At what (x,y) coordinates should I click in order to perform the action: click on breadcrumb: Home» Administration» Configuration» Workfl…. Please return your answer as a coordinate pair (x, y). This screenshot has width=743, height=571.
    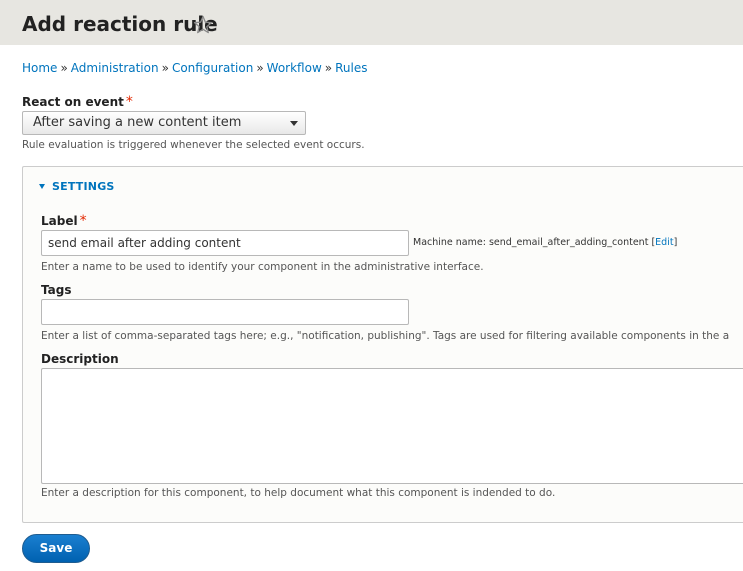
    Looking at the image, I should click on (195, 68).